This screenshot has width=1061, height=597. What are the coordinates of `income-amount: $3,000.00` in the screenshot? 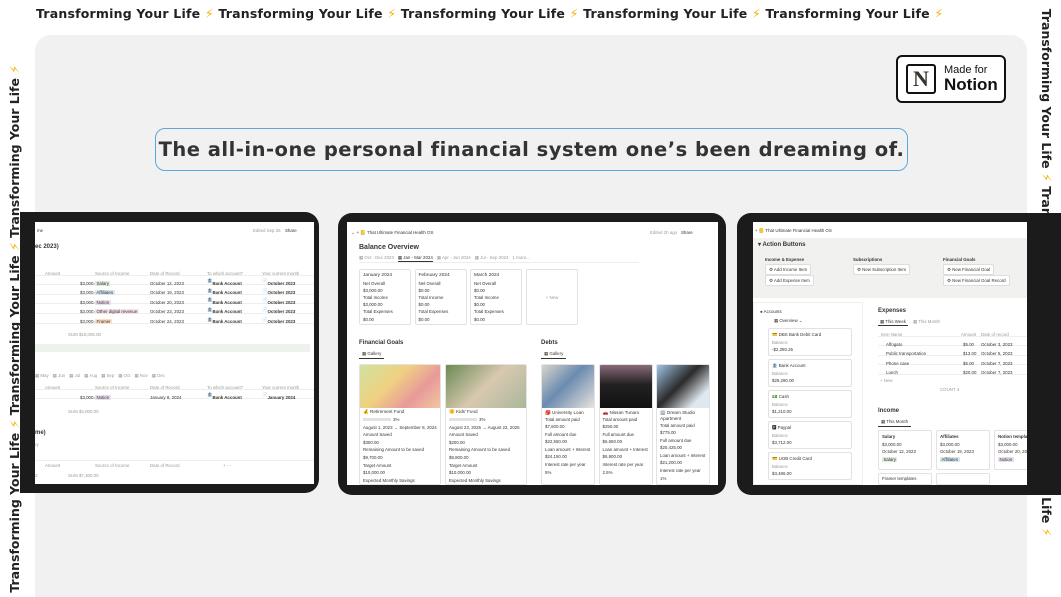 It's located at (892, 444).